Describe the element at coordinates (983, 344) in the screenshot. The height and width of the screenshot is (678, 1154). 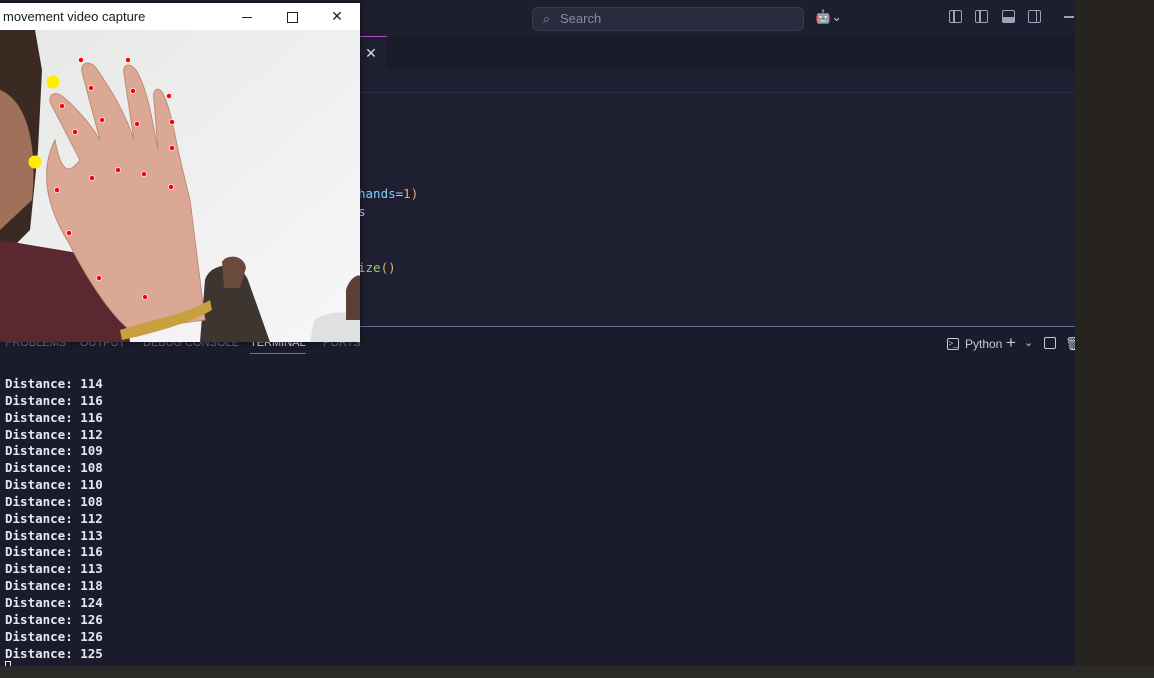
I see `terminal-profile-label: Python` at that location.